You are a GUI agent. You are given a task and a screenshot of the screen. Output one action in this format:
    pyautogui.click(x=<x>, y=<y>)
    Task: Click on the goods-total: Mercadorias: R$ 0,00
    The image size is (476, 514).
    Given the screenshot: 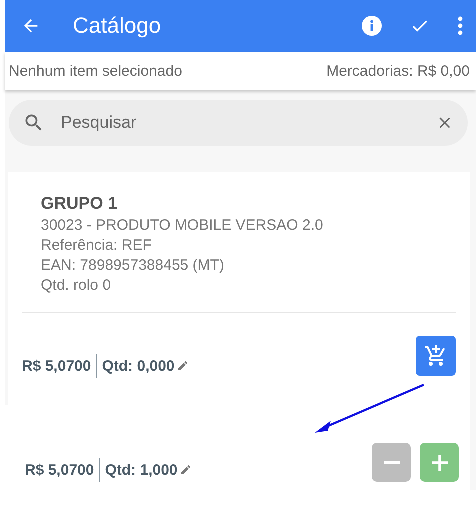 What is the action you would take?
    pyautogui.click(x=398, y=71)
    